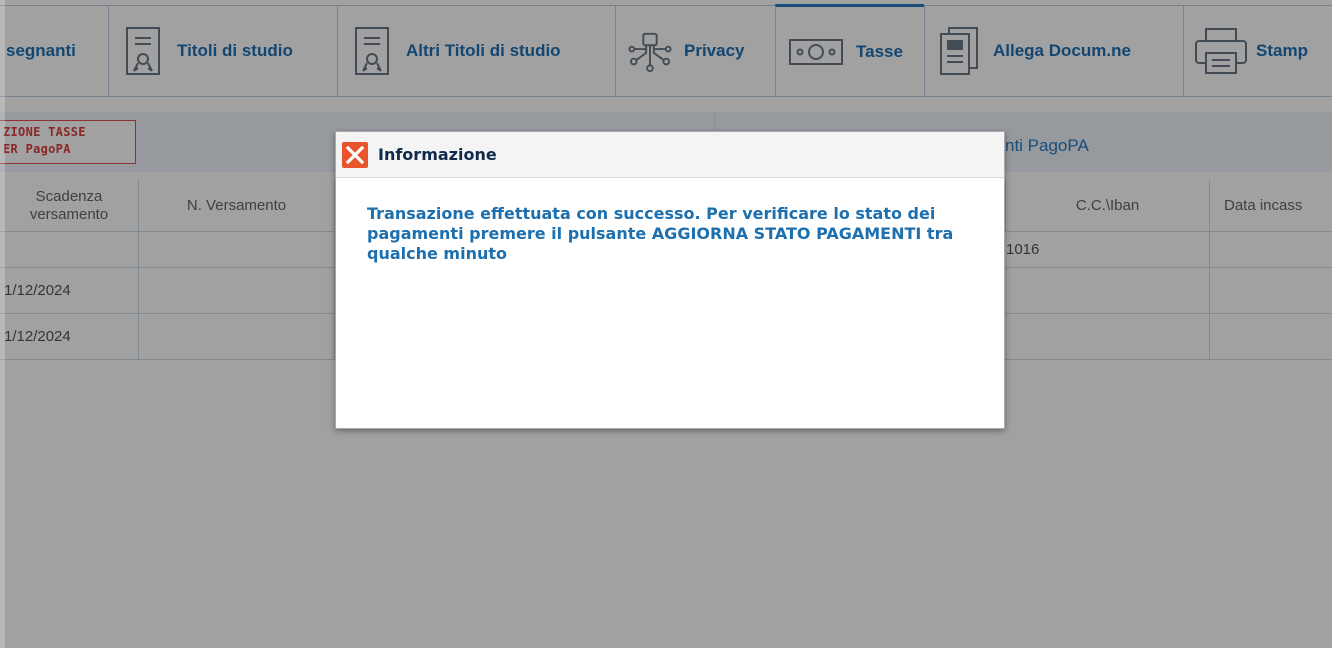 This screenshot has width=1332, height=648. Describe the element at coordinates (670, 155) in the screenshot. I see `dialog-header: Informazione` at that location.